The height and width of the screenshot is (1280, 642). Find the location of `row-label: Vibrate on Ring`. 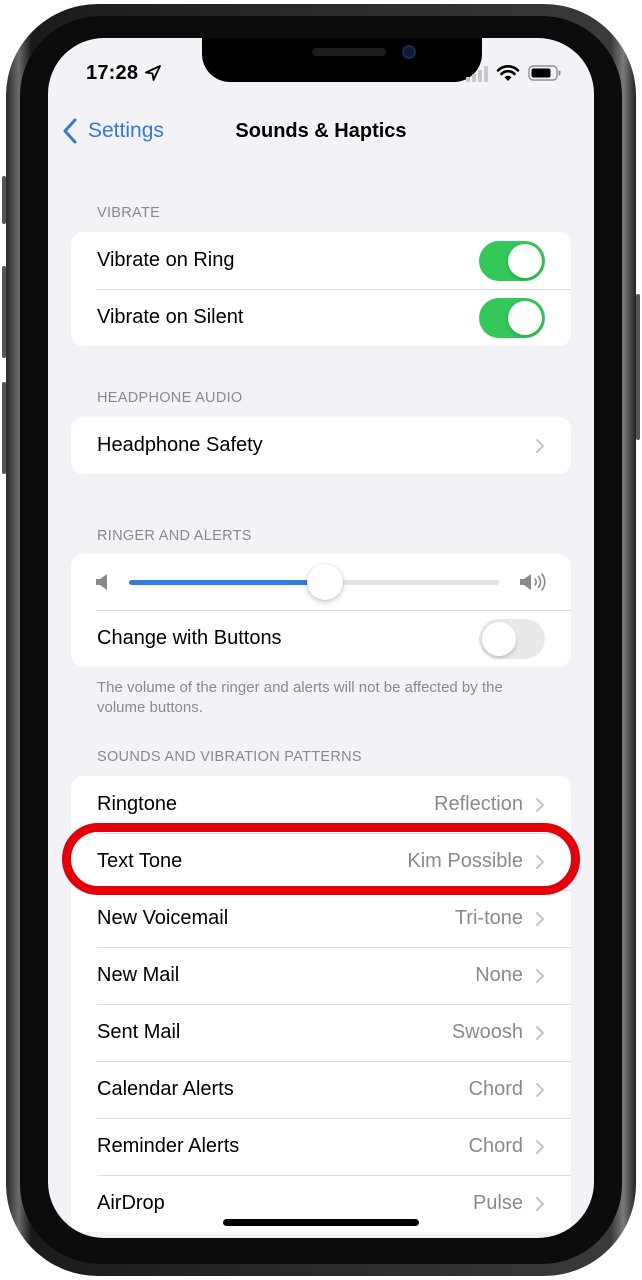

row-label: Vibrate on Ring is located at coordinates (166, 260).